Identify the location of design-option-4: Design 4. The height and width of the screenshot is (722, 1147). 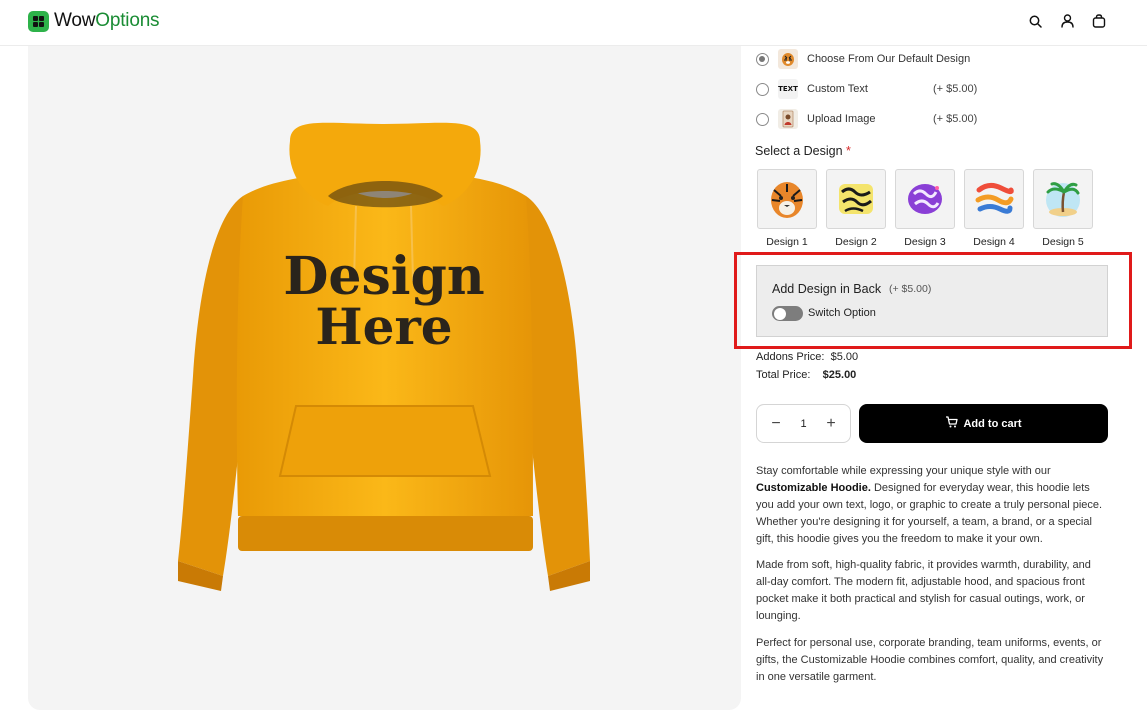
(994, 208).